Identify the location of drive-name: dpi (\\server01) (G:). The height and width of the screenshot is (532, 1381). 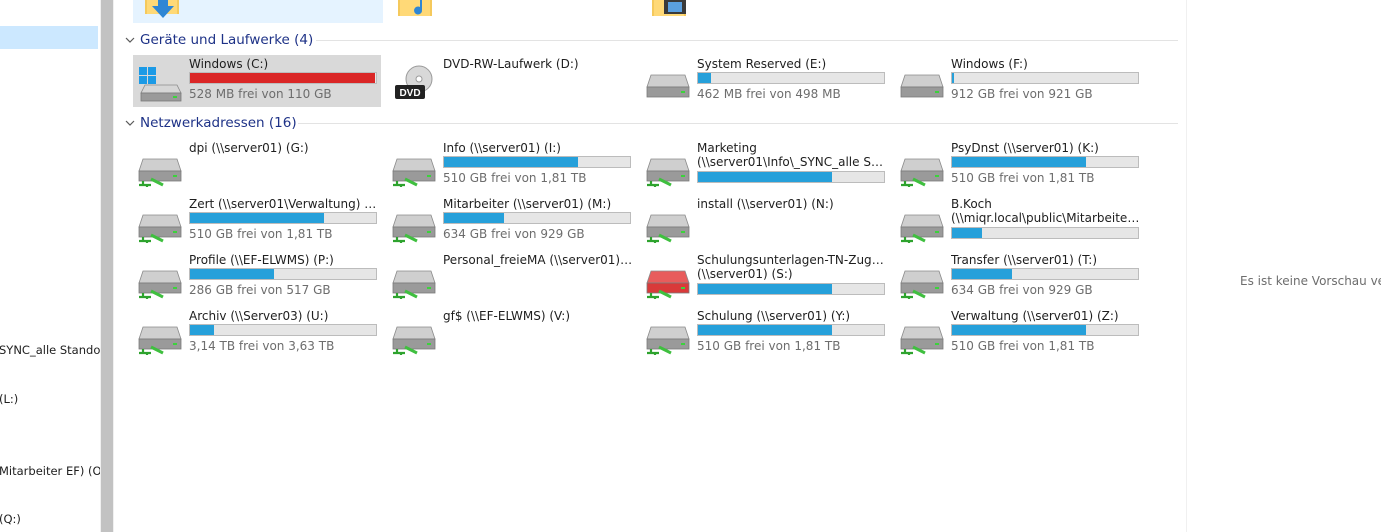
(249, 148).